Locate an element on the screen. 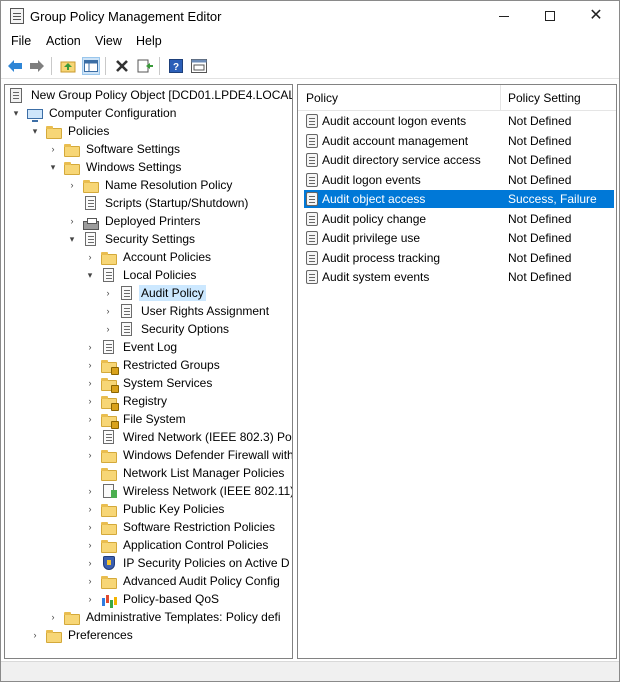 Image resolution: width=620 pixels, height=682 pixels. properties-button is located at coordinates (199, 66).